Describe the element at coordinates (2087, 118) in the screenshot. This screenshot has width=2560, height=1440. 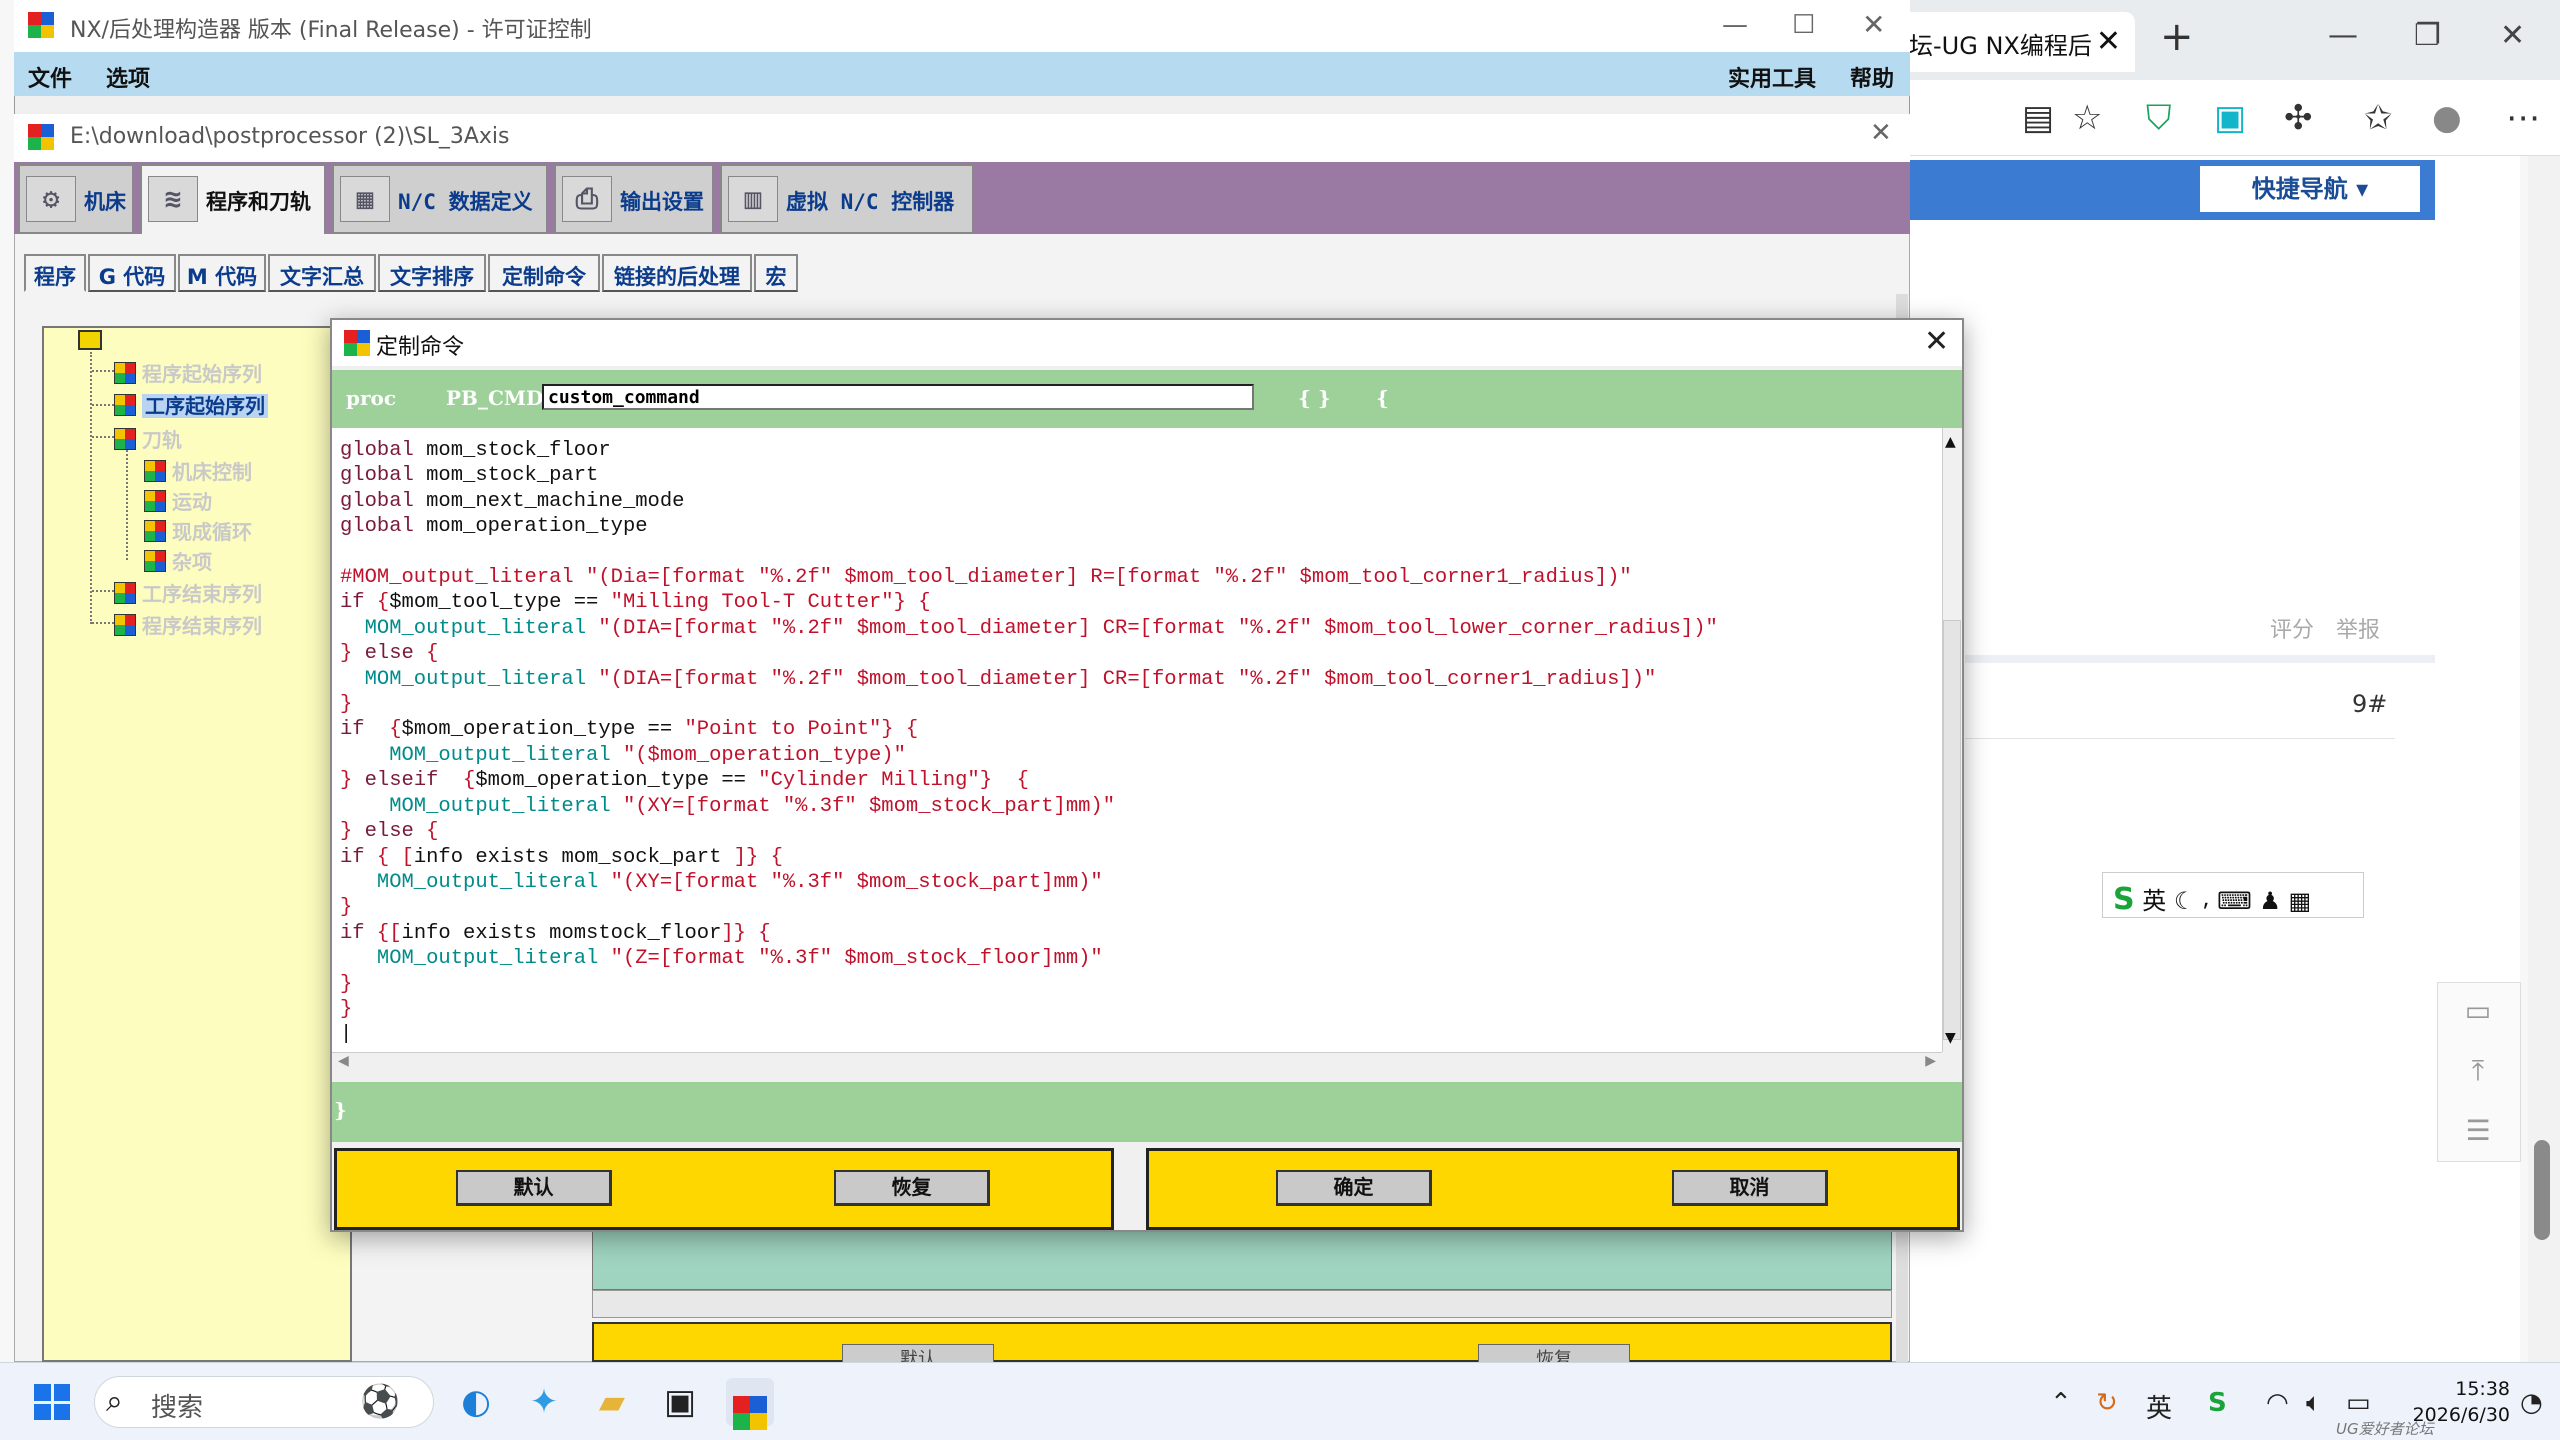
I see `favorite-star-icon: ☆` at that location.